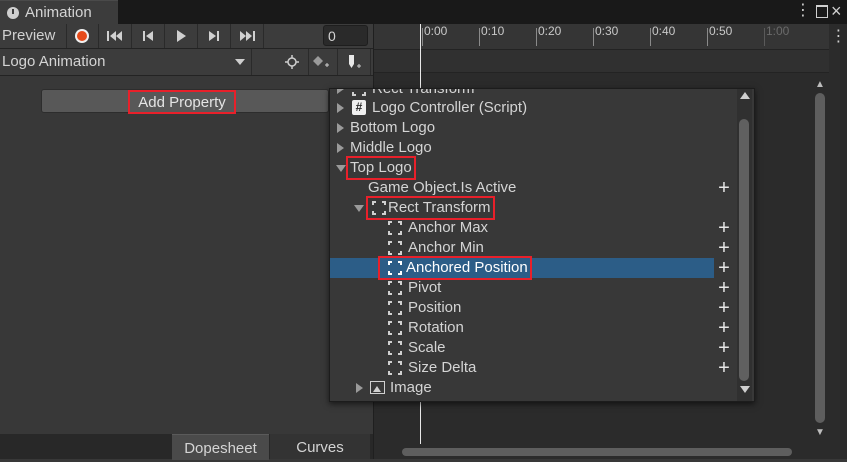 This screenshot has width=847, height=462. Describe the element at coordinates (33, 36) in the screenshot. I see `preview-button: Preview` at that location.